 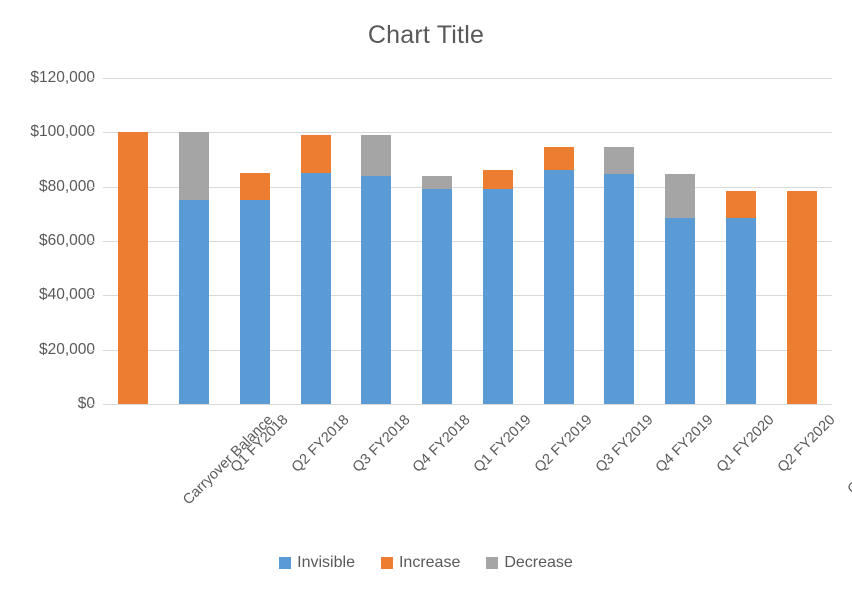 I want to click on y-axis-tick-label: $20,000, so click(x=66, y=349).